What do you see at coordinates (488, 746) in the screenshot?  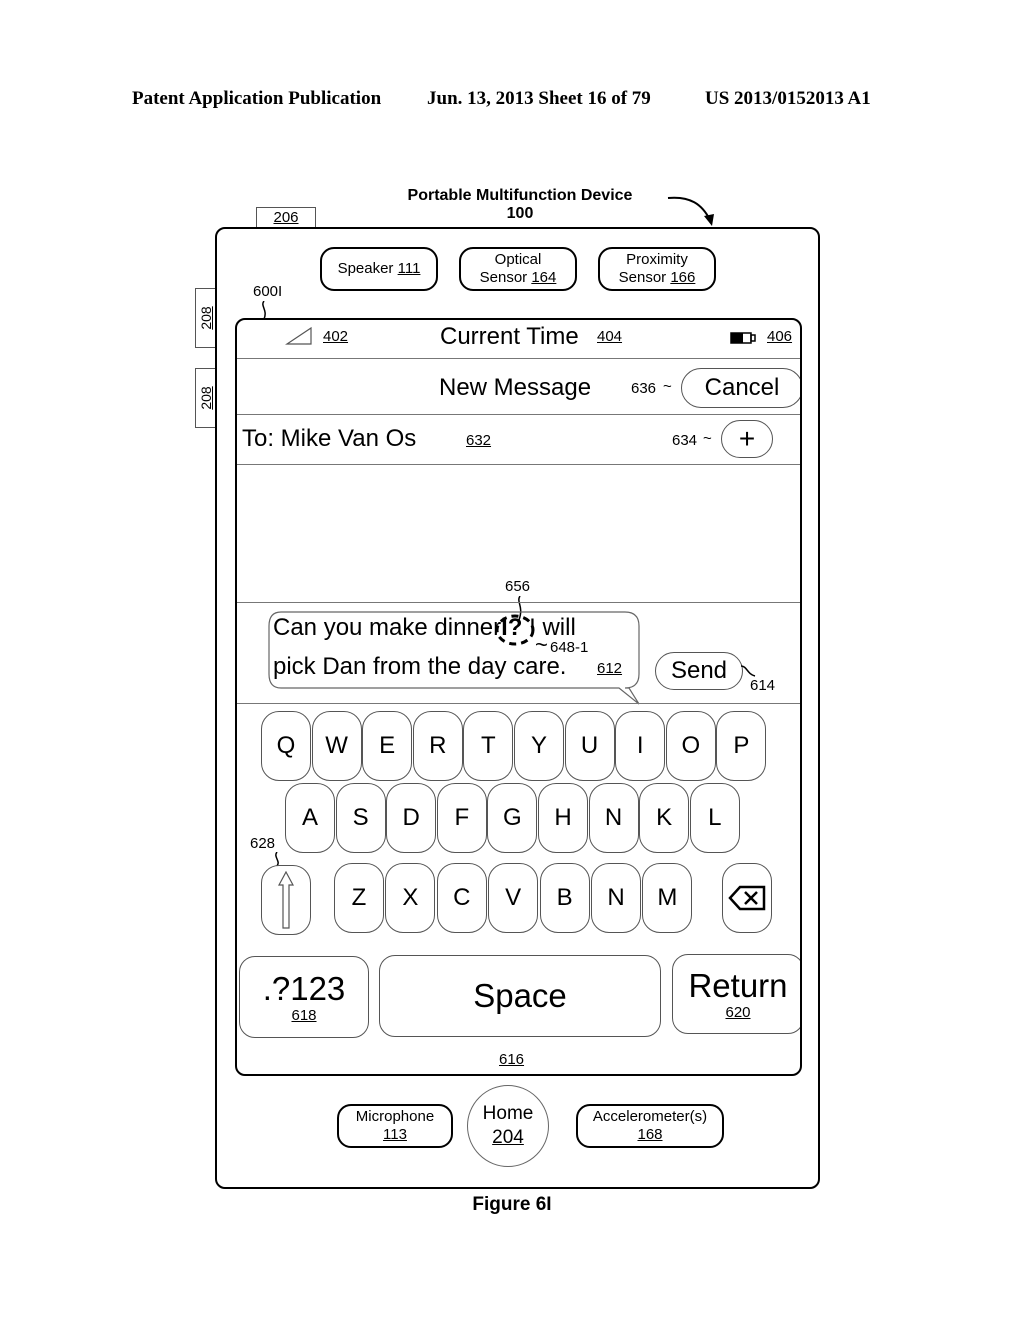 I see `key-t: T` at bounding box center [488, 746].